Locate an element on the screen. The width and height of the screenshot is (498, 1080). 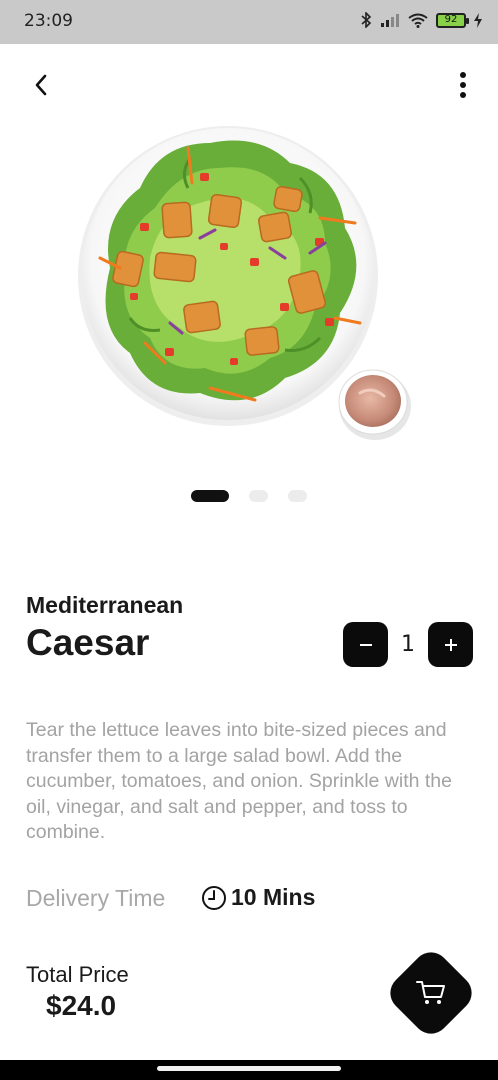
cart-icon is located at coordinates (430, 992).